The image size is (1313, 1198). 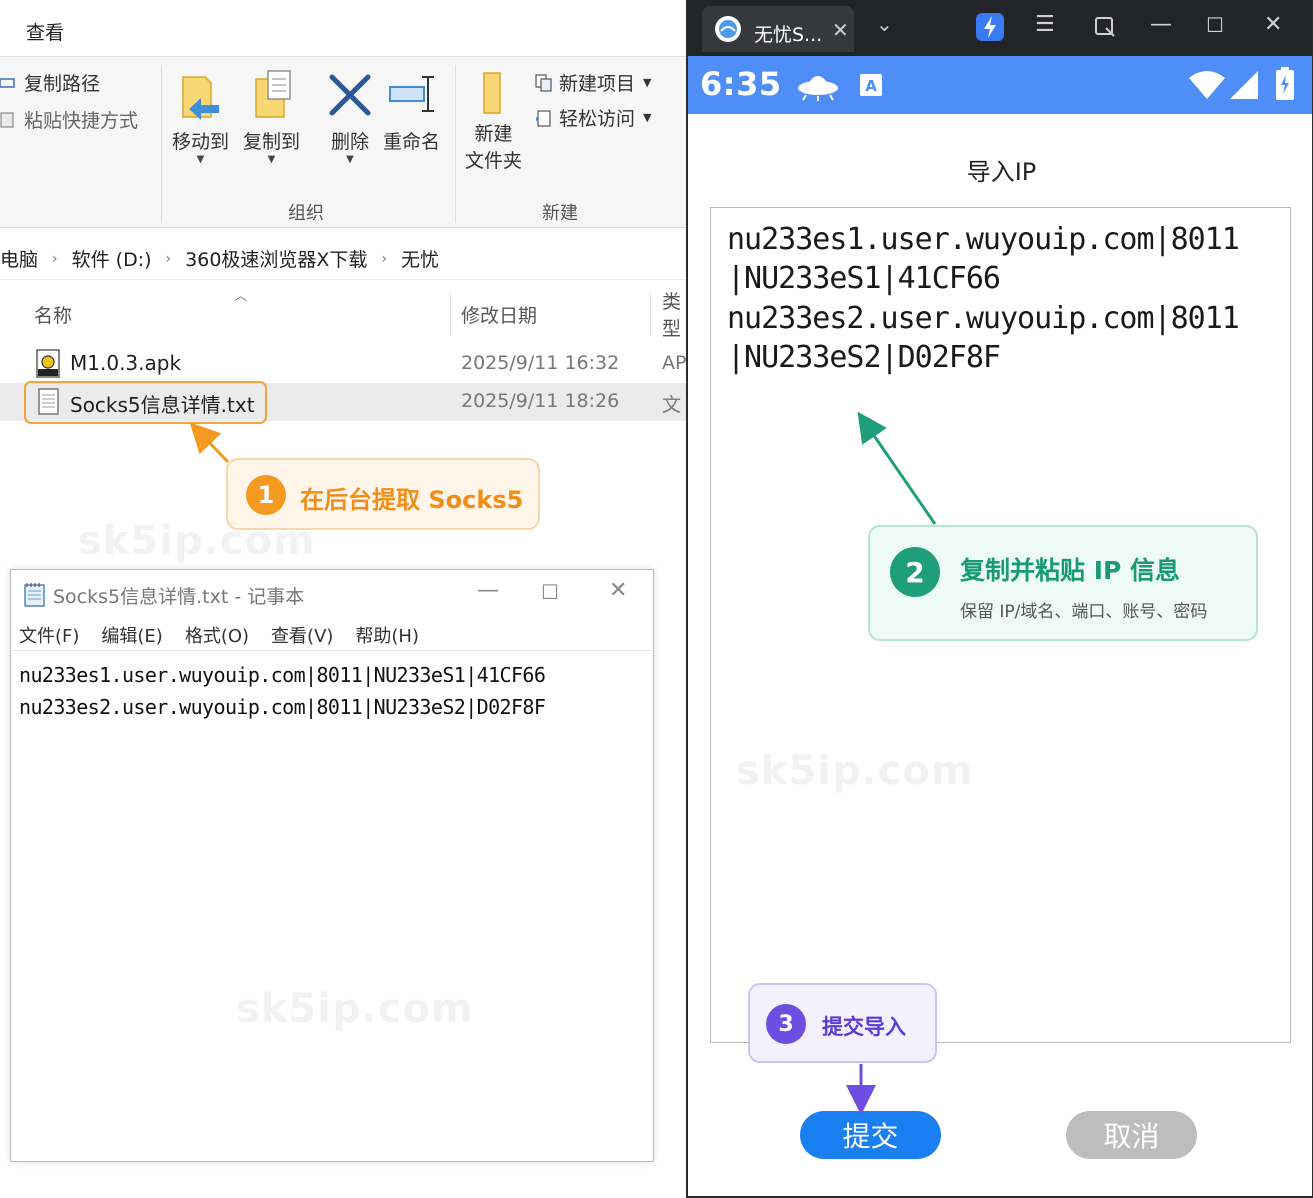 I want to click on paste-shortcut-icon, so click(x=7, y=119).